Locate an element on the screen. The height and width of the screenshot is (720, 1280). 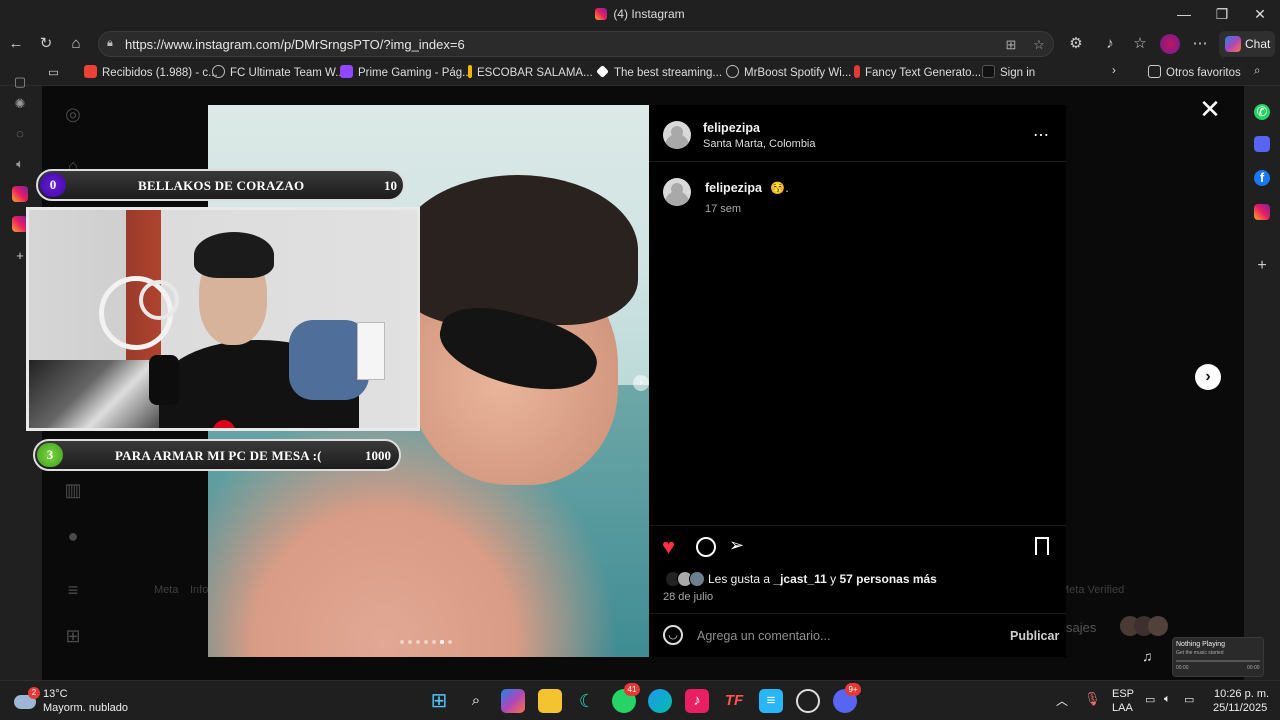
discord-taskbar-icon: 9+ is located at coordinates (847, 698).